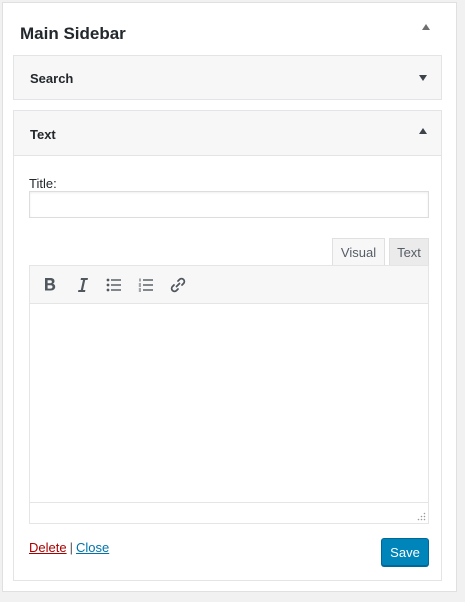 The height and width of the screenshot is (602, 465). What do you see at coordinates (409, 252) in the screenshot?
I see `tab-text: Text` at bounding box center [409, 252].